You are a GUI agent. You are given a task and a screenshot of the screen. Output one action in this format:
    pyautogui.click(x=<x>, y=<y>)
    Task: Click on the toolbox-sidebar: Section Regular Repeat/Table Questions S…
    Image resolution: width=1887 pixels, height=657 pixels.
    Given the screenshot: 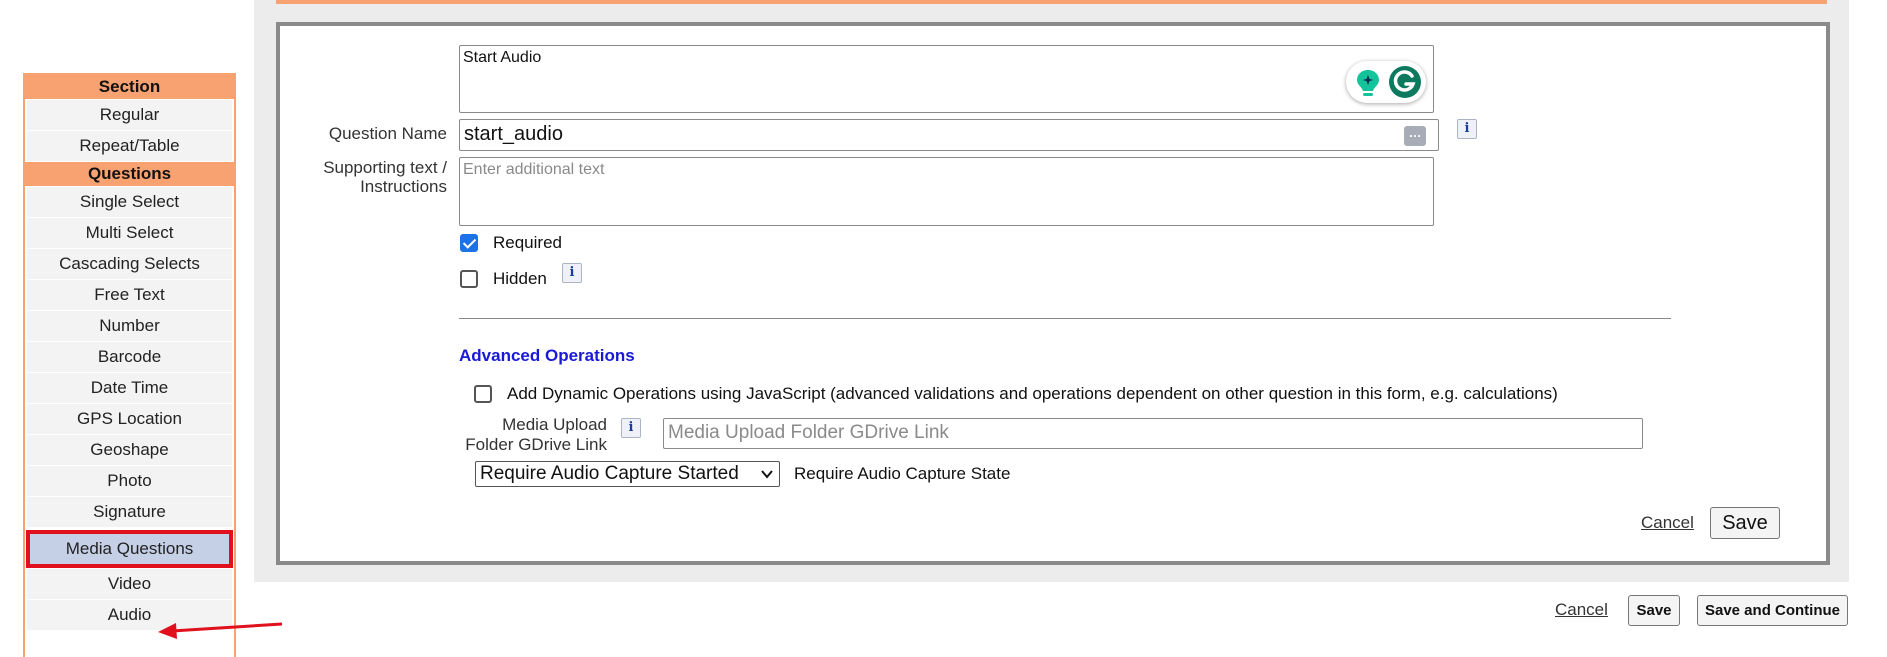 What is the action you would take?
    pyautogui.click(x=129, y=365)
    